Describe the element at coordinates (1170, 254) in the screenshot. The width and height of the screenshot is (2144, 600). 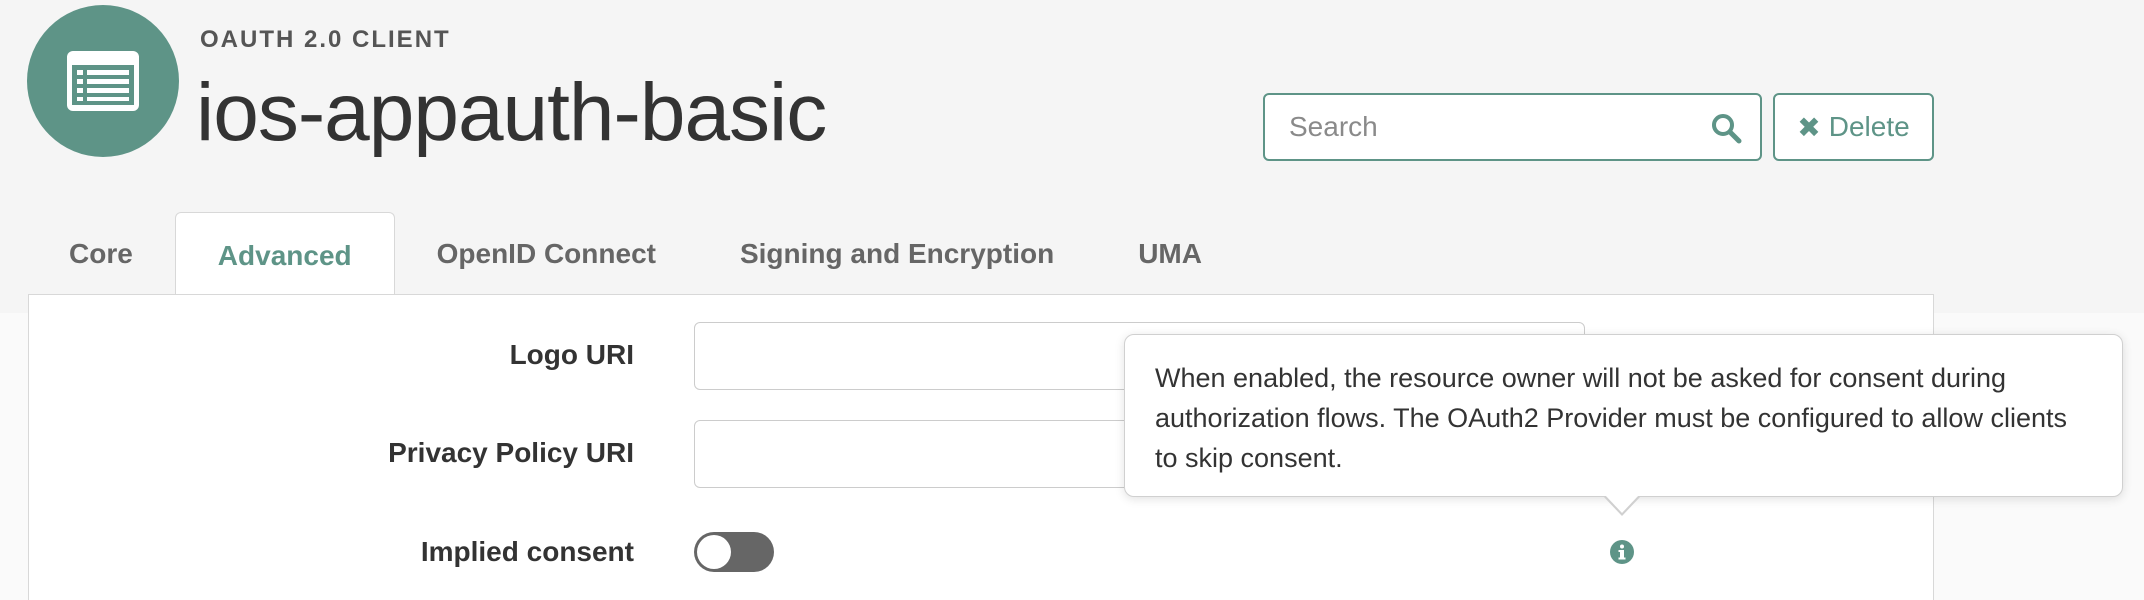
I see `tab-uma: UMA` at that location.